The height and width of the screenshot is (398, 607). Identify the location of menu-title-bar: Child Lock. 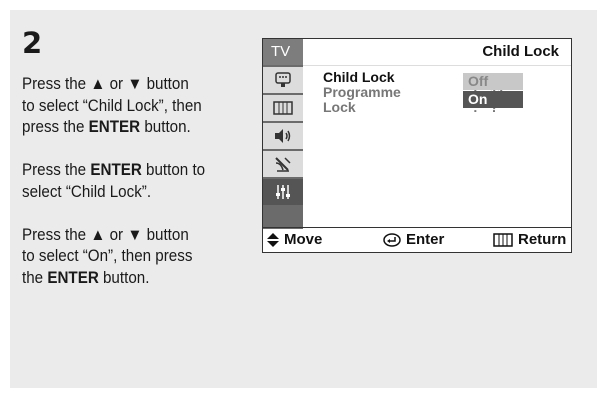
(437, 52).